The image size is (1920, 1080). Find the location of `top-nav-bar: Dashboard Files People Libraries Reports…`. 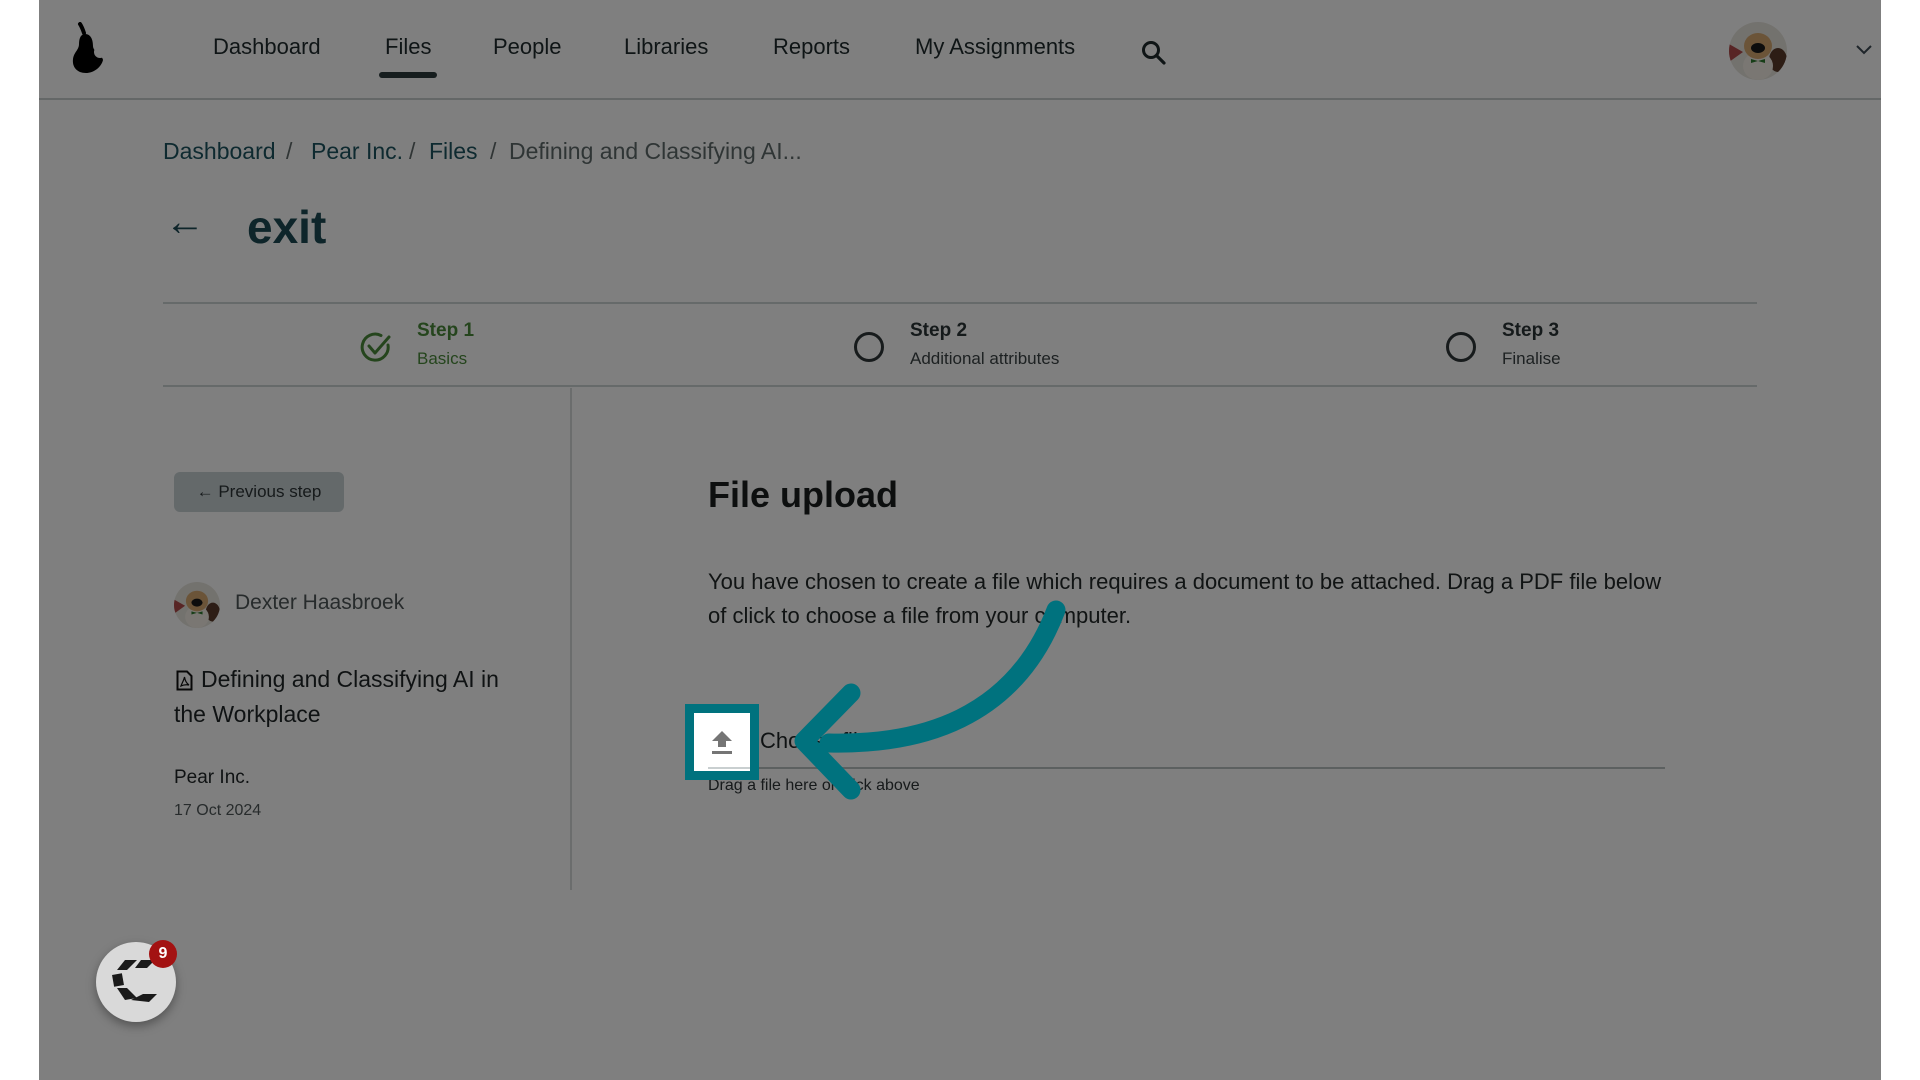

top-nav-bar: Dashboard Files People Libraries Reports… is located at coordinates (960, 50).